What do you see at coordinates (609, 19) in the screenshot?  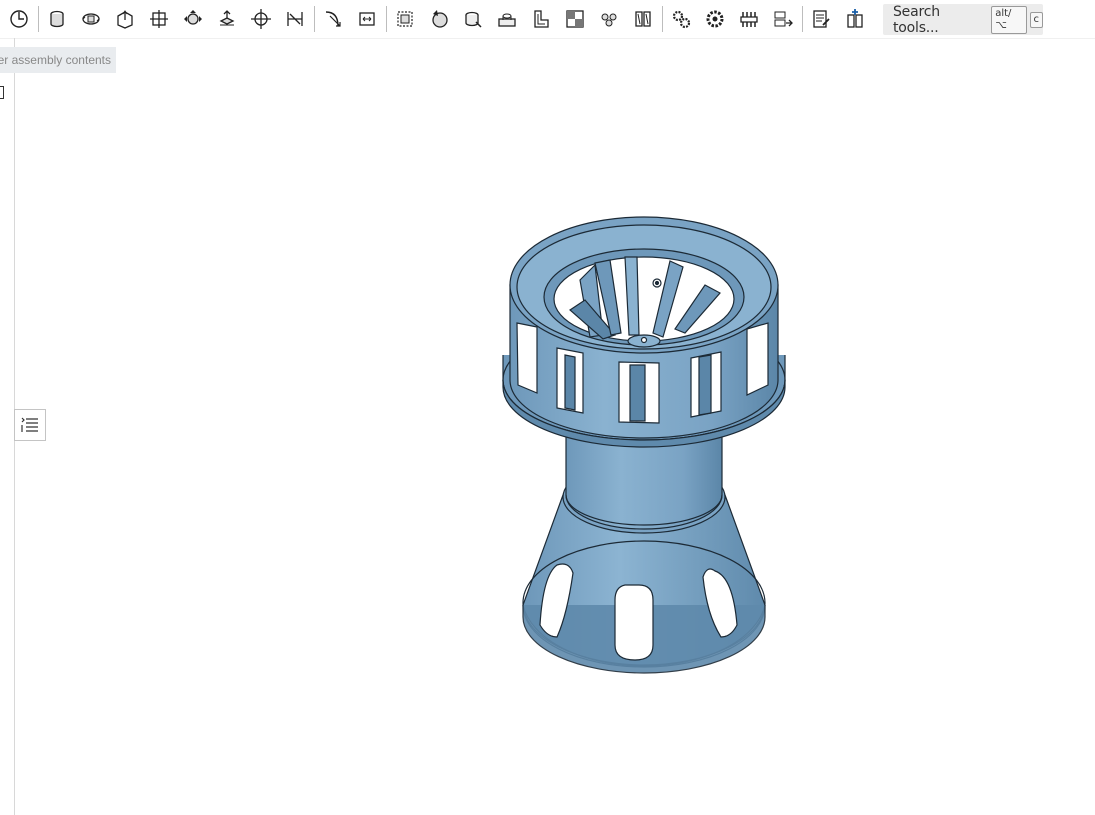 I see `pattern-icon` at bounding box center [609, 19].